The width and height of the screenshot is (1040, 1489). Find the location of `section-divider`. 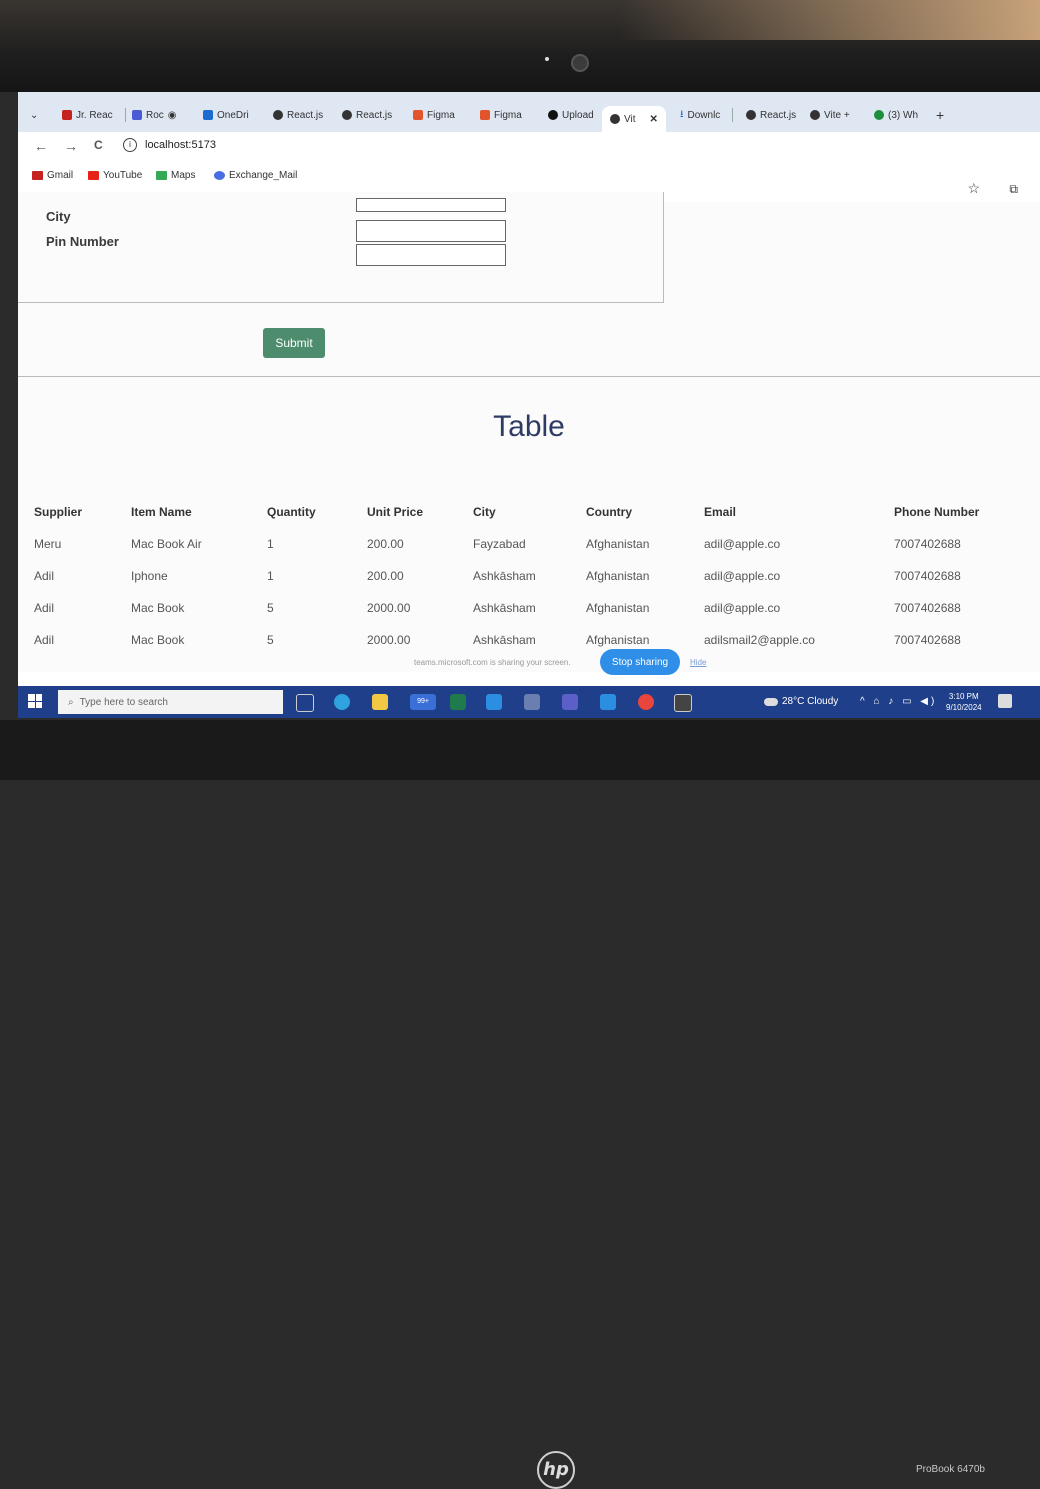

section-divider is located at coordinates (529, 376).